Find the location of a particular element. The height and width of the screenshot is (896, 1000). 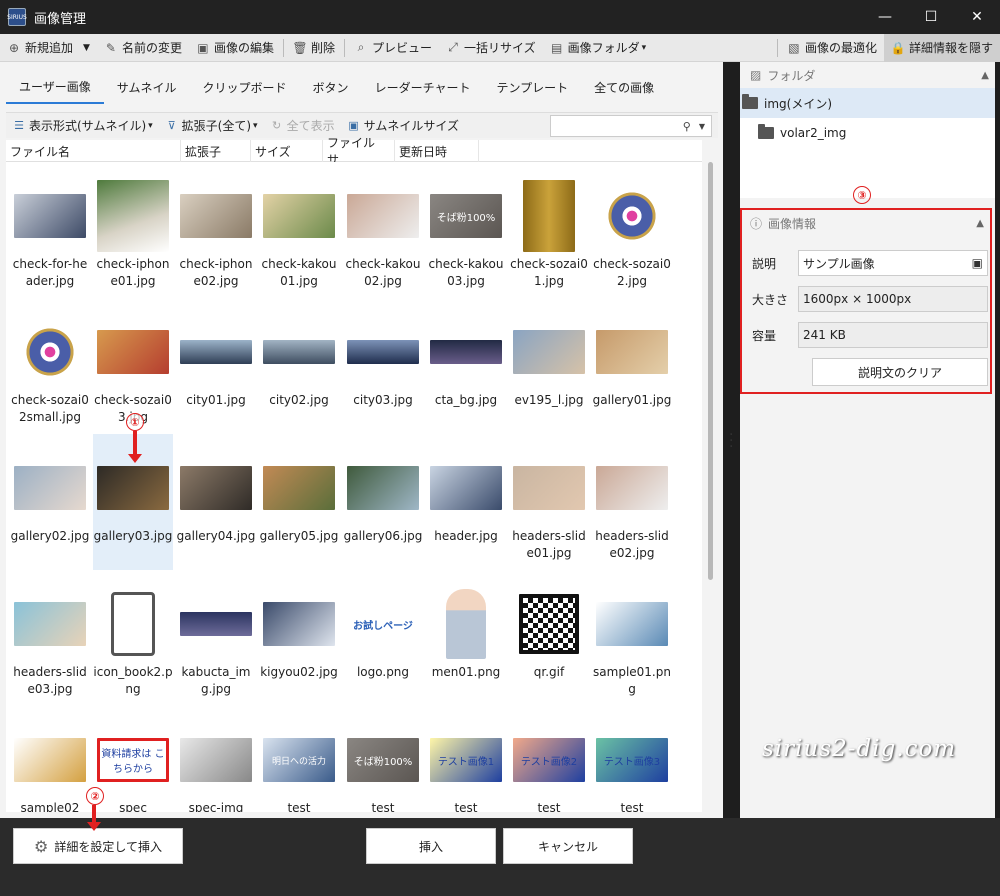

image-tile: check-sozai02small.jpg is located at coordinates (50, 366).